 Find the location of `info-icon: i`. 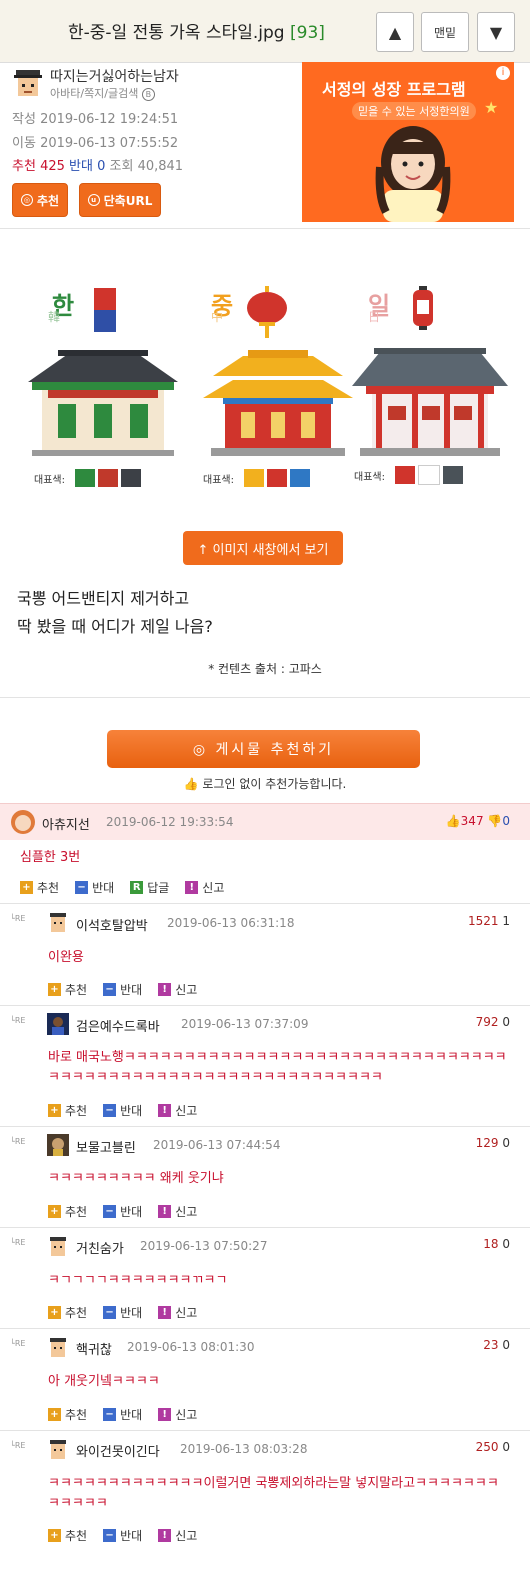

info-icon: i is located at coordinates (503, 73).